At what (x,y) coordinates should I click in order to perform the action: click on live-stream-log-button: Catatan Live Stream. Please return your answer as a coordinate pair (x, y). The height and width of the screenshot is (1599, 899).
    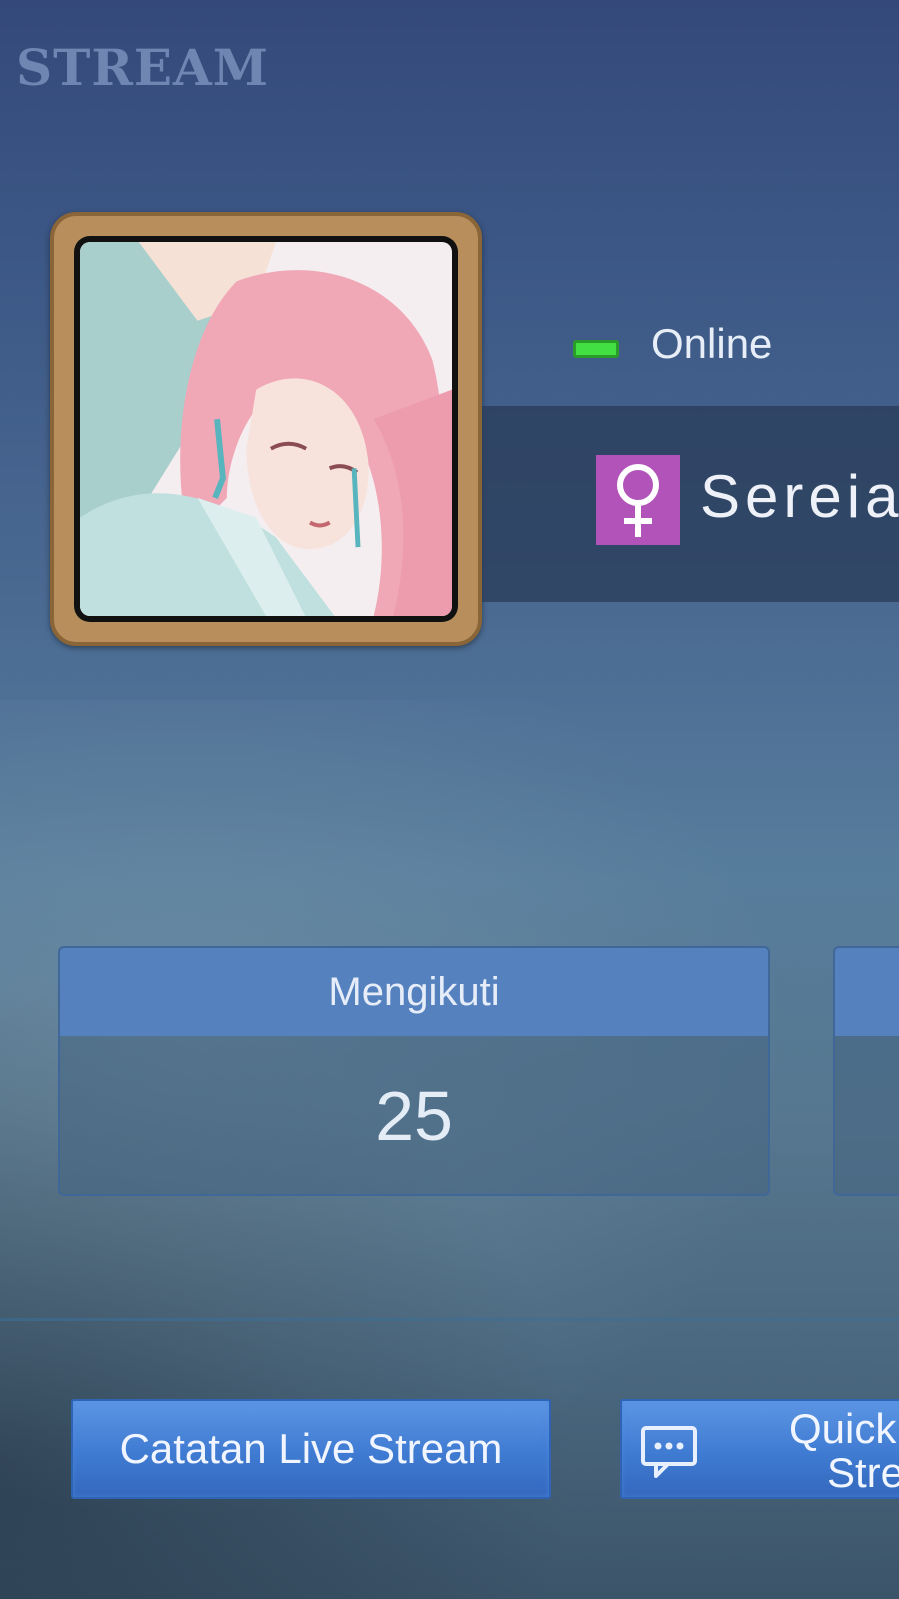
    Looking at the image, I should click on (311, 1449).